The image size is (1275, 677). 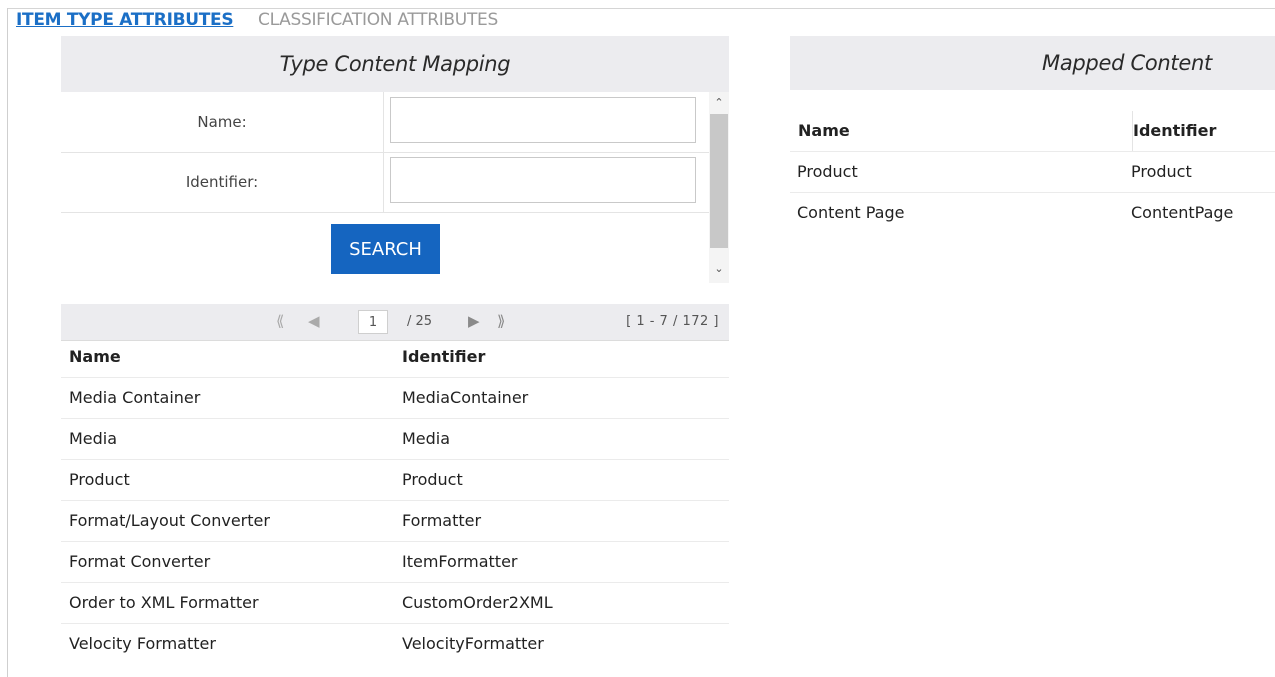 What do you see at coordinates (378, 20) in the screenshot?
I see `tab-classification-attributes: CLASSIFICATION ATTRIBUTES` at bounding box center [378, 20].